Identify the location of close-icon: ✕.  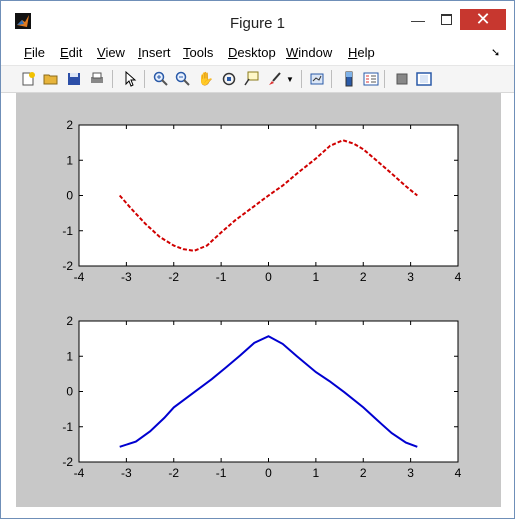
(483, 19).